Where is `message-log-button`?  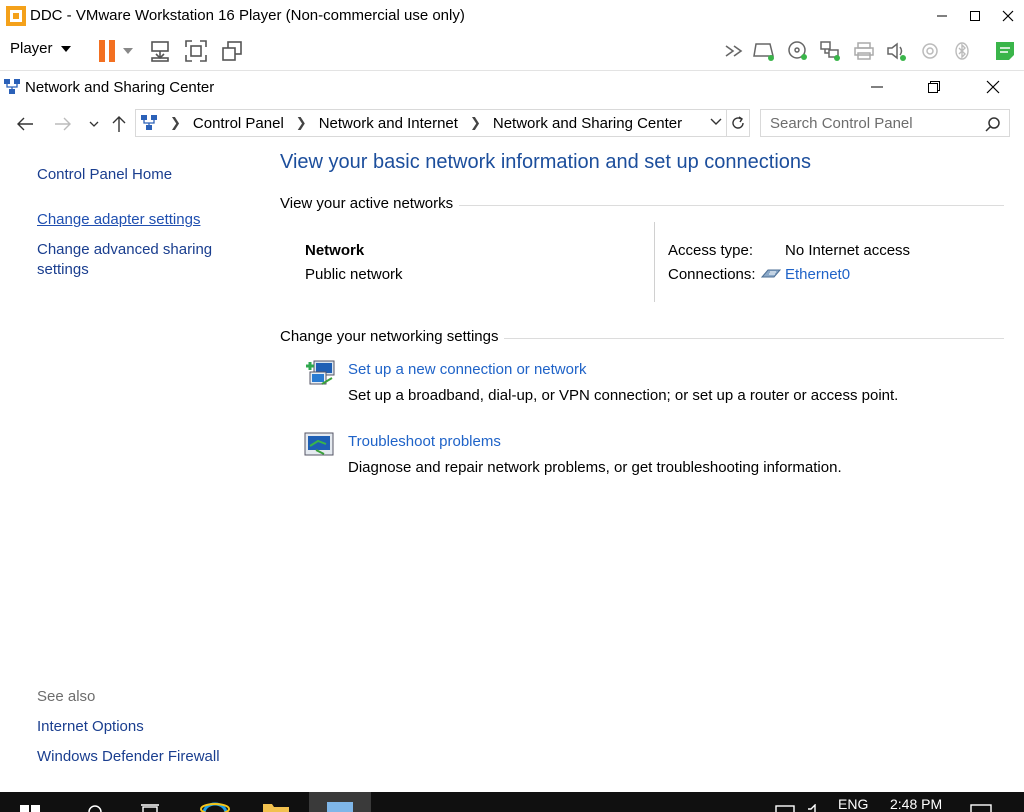 message-log-button is located at coordinates (1005, 51).